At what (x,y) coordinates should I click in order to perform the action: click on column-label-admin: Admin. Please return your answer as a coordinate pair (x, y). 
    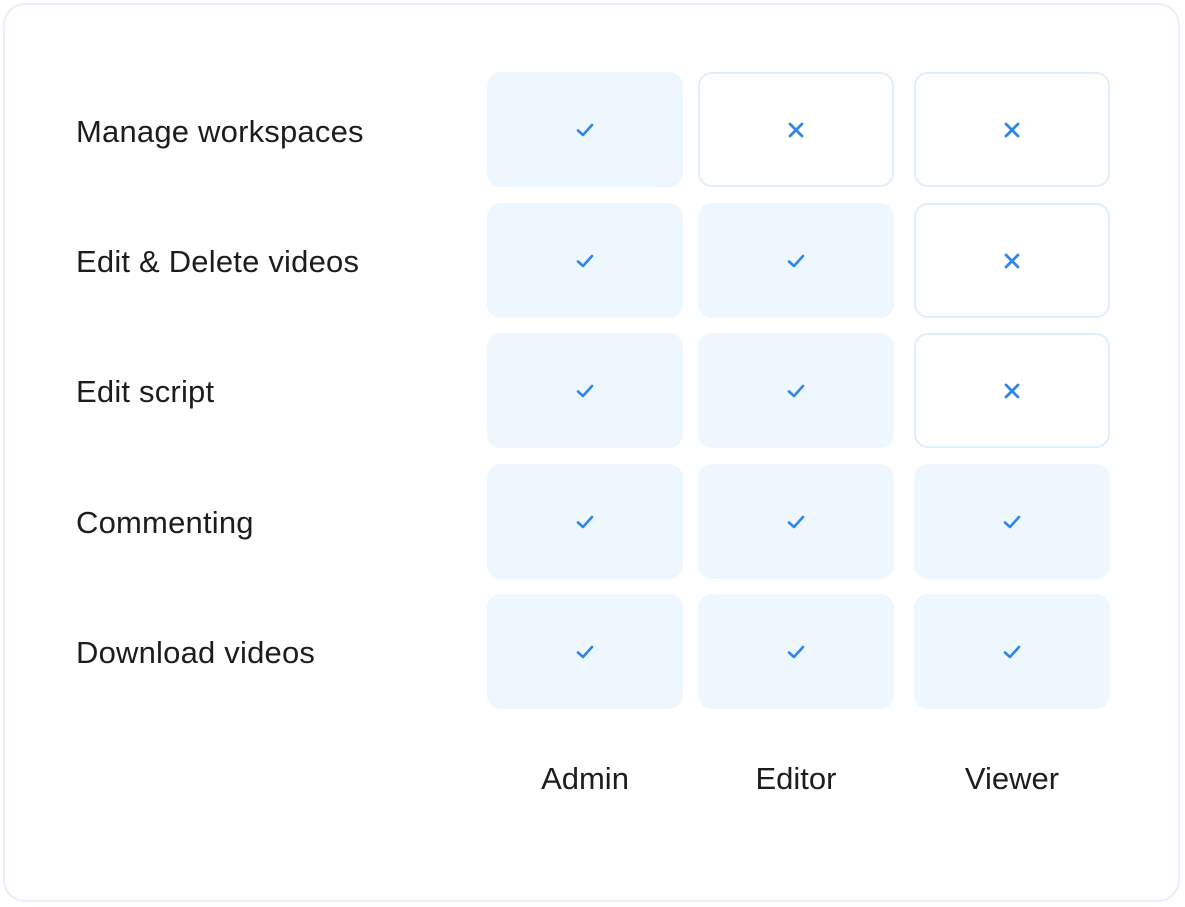
    Looking at the image, I should click on (585, 778).